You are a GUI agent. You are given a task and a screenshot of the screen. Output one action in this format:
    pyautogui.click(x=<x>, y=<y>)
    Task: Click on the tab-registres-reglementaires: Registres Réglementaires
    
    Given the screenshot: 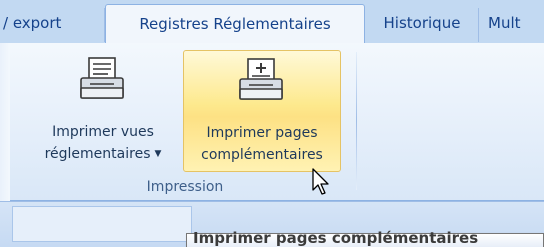 What is the action you would take?
    pyautogui.click(x=235, y=24)
    